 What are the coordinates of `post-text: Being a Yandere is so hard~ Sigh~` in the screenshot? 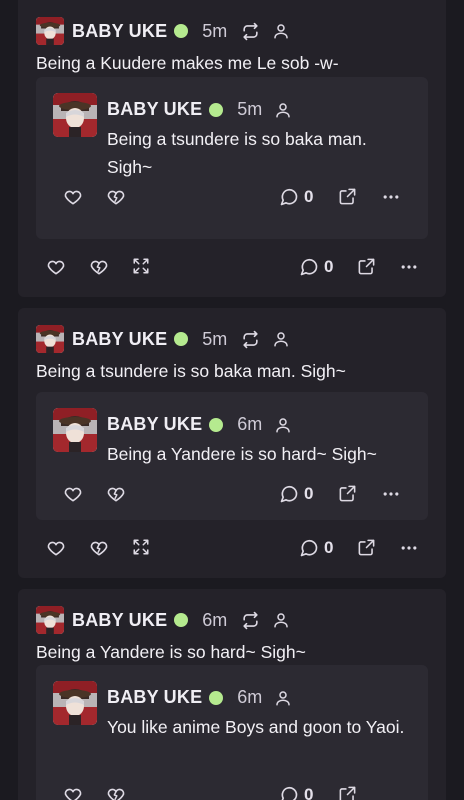 It's located at (171, 652).